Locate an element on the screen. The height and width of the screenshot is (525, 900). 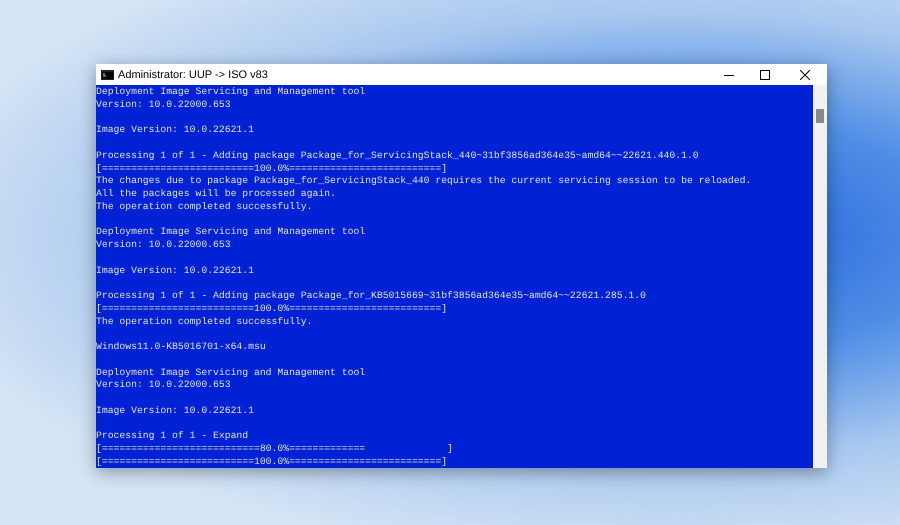
window-title: Administrator: UUP -> ISO v83 is located at coordinates (193, 74).